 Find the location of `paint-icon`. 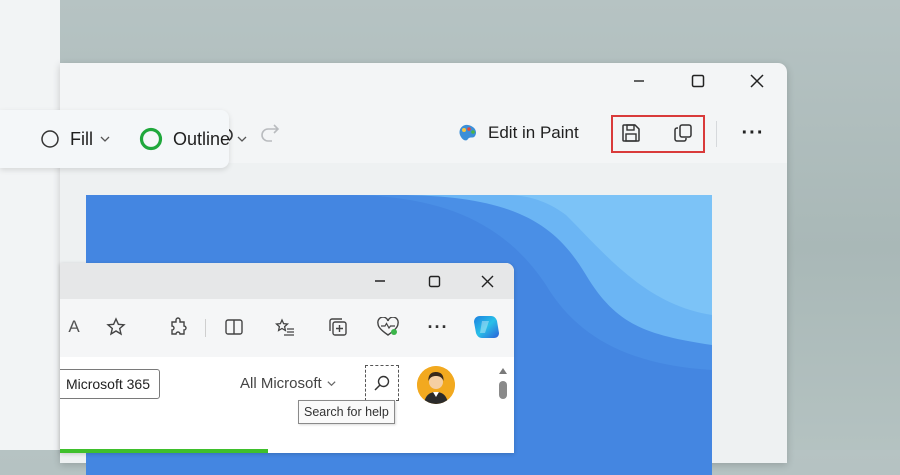

paint-icon is located at coordinates (468, 132).